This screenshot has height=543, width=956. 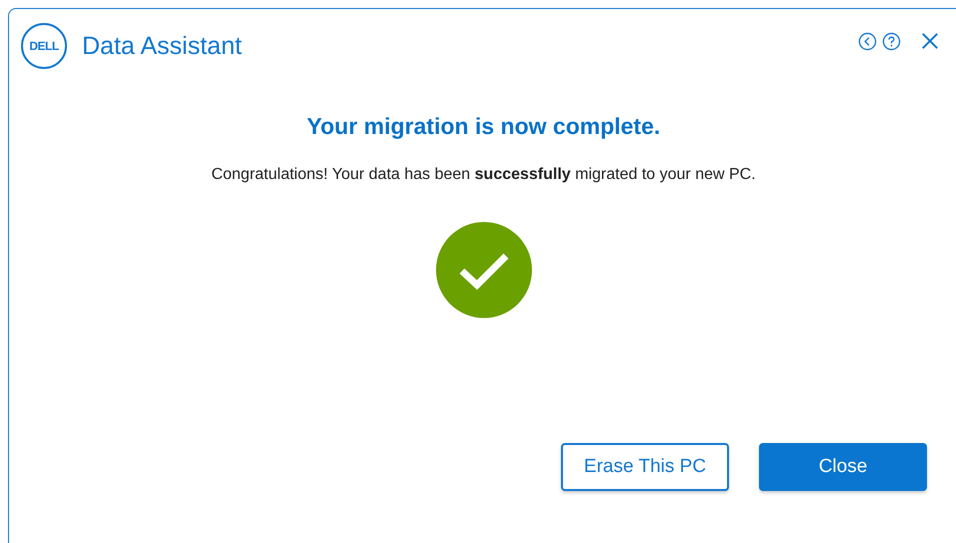 What do you see at coordinates (484, 126) in the screenshot?
I see `heading: Your migration is now complete.` at bounding box center [484, 126].